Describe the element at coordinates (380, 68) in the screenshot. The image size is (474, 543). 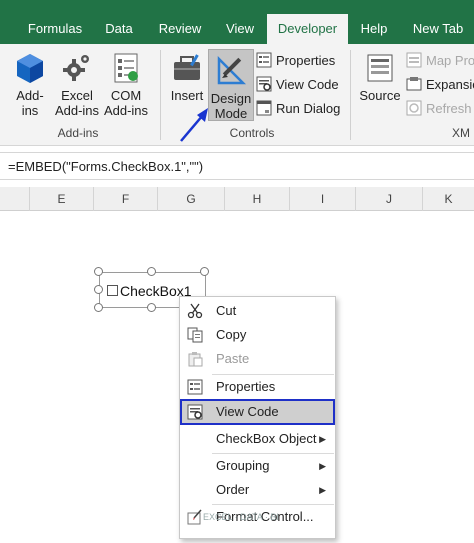
I see `xml-source-icon` at that location.